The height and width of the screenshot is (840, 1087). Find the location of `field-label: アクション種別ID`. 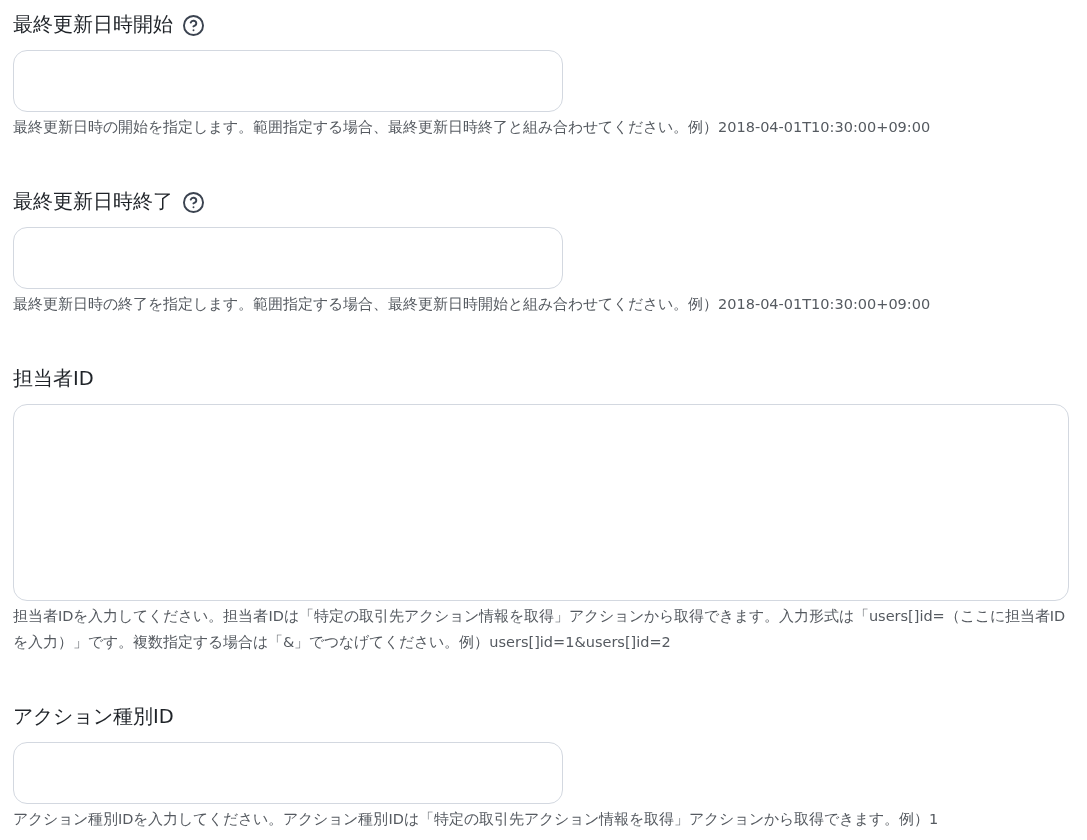

field-label: アクション種別ID is located at coordinates (93, 717).